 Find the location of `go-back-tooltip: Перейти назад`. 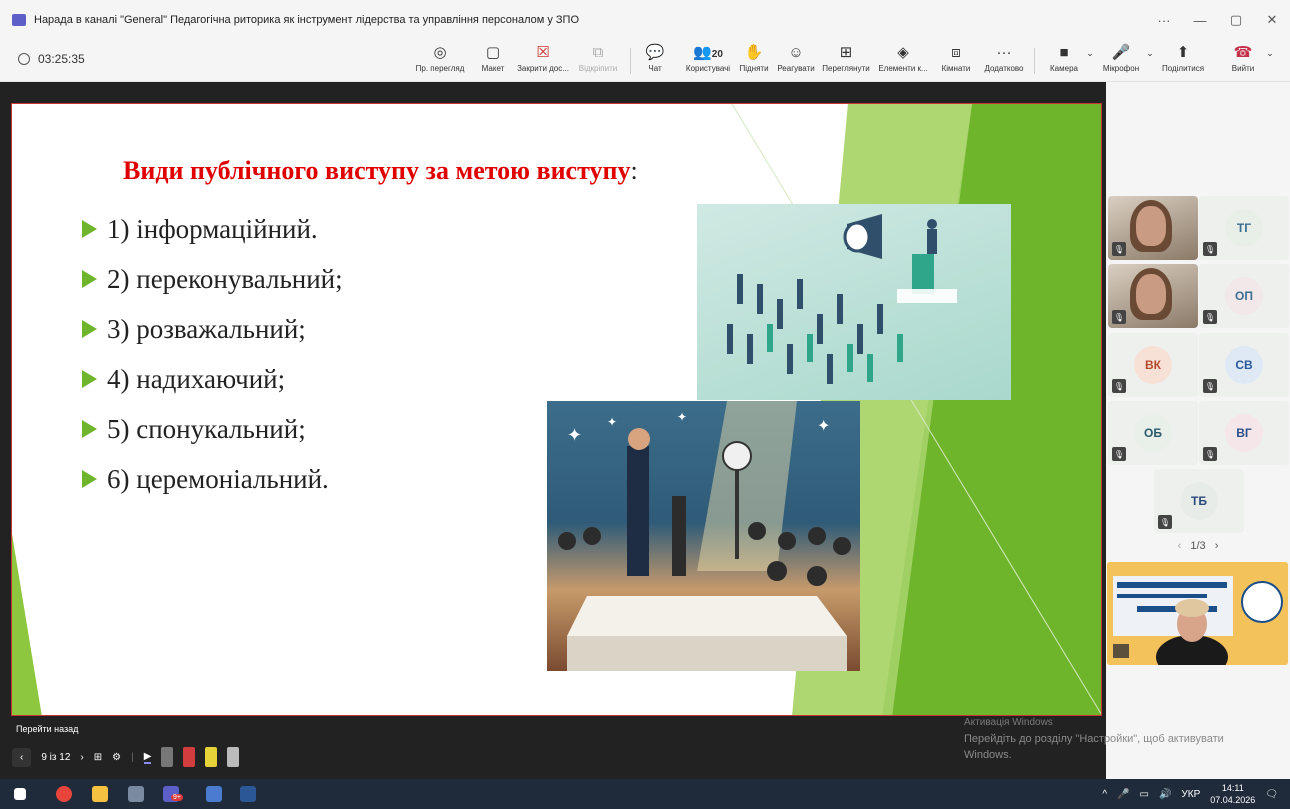

go-back-tooltip: Перейти назад is located at coordinates (47, 729).